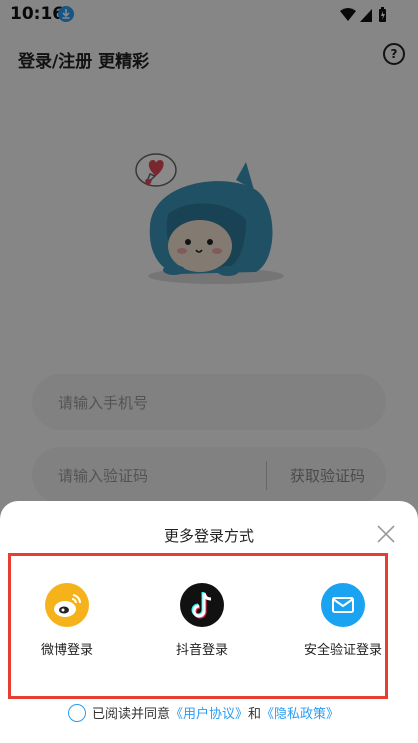  What do you see at coordinates (209, 714) in the screenshot?
I see `user-agreement-link: 《用户协议》` at bounding box center [209, 714].